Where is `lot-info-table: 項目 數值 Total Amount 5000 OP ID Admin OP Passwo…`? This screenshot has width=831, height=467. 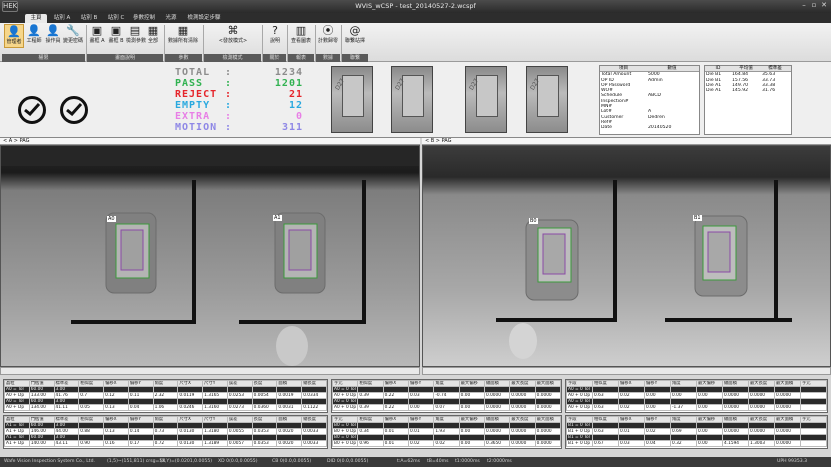 lot-info-table: 項目 數值 Total Amount 5000 OP ID Admin OP Passwo… is located at coordinates (649, 100).